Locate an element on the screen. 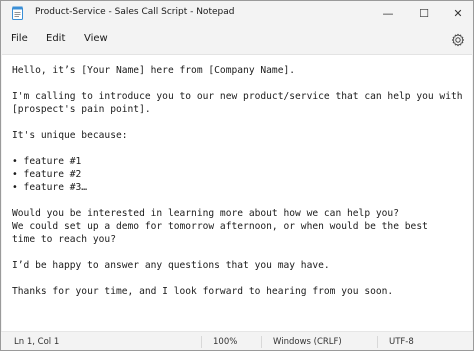 This screenshot has width=474, height=351. editor-line: • feature #2 is located at coordinates (47, 174).